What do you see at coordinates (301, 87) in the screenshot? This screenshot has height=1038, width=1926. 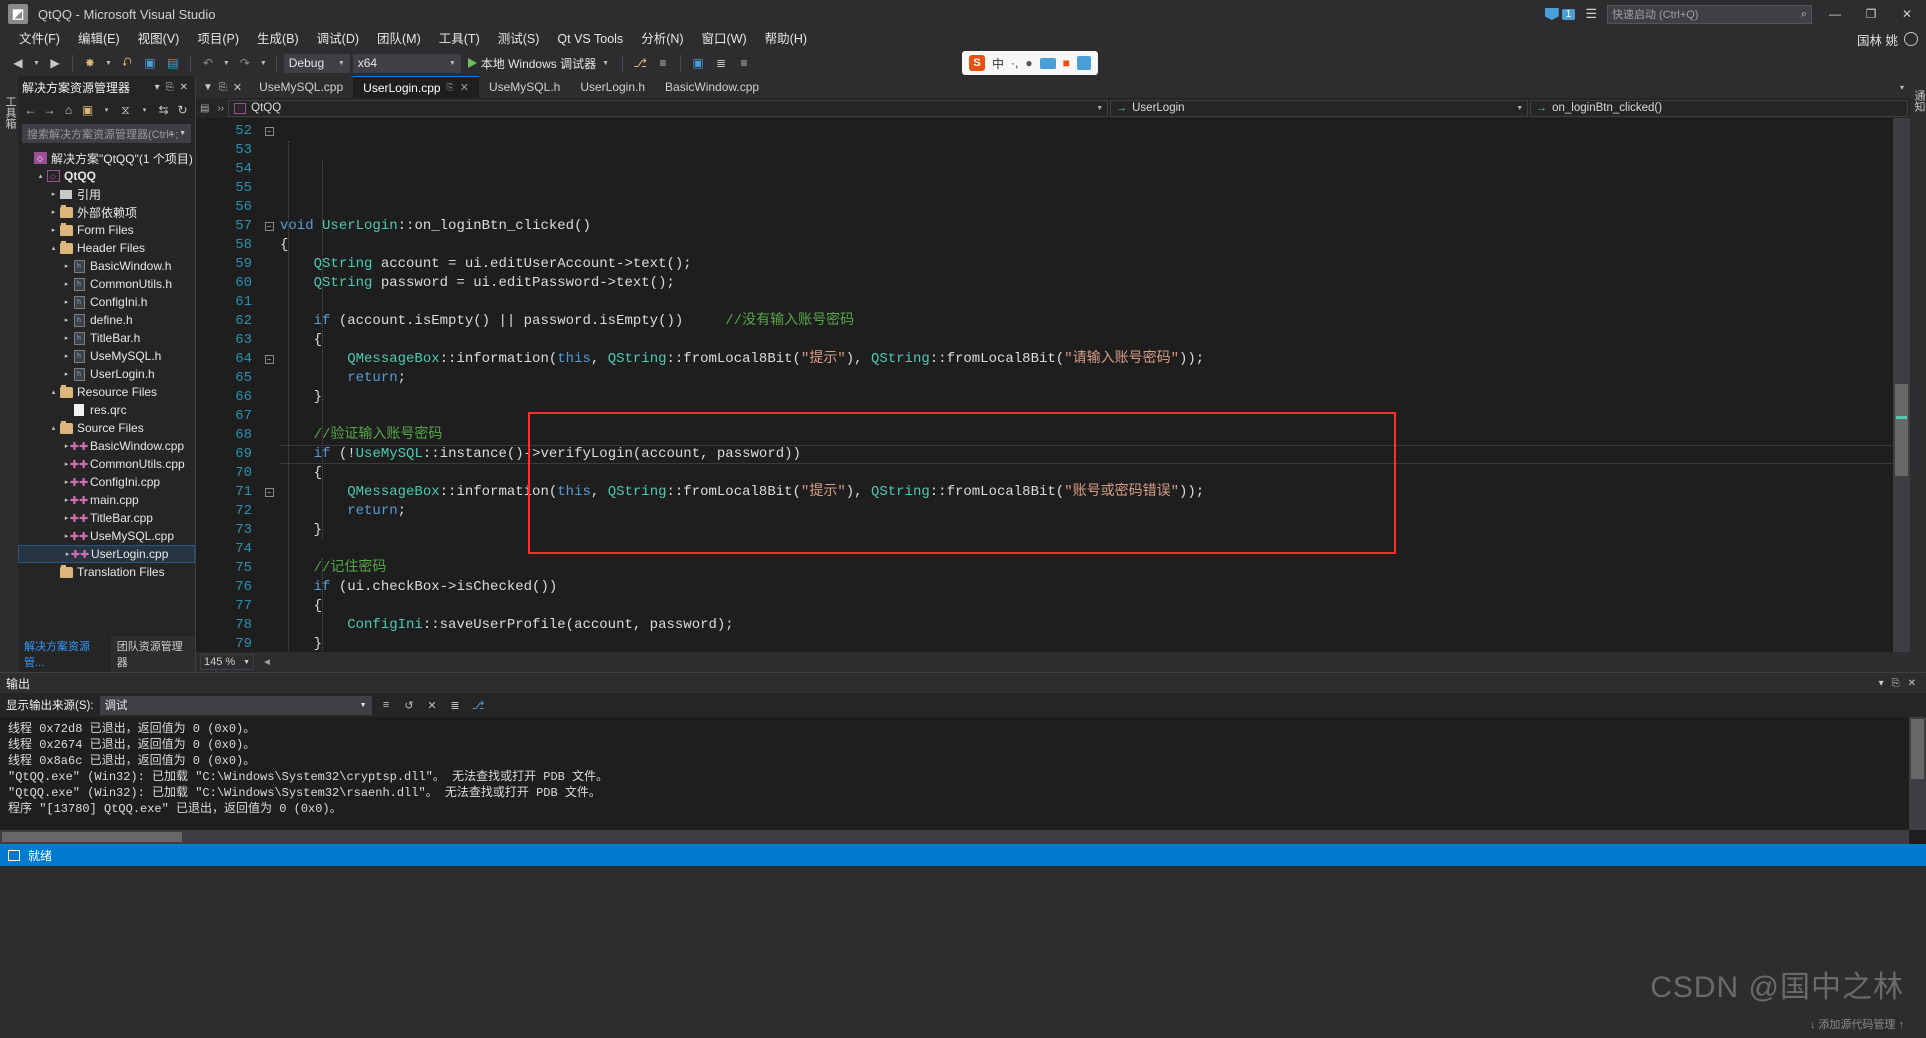 I see `editor-tab-usemysql-cpp: UseMySQL.cpp` at bounding box center [301, 87].